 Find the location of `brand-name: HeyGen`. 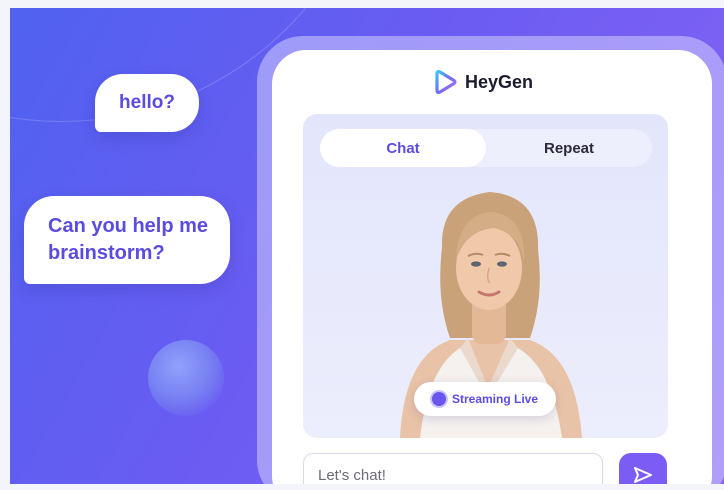

brand-name: HeyGen is located at coordinates (499, 81).